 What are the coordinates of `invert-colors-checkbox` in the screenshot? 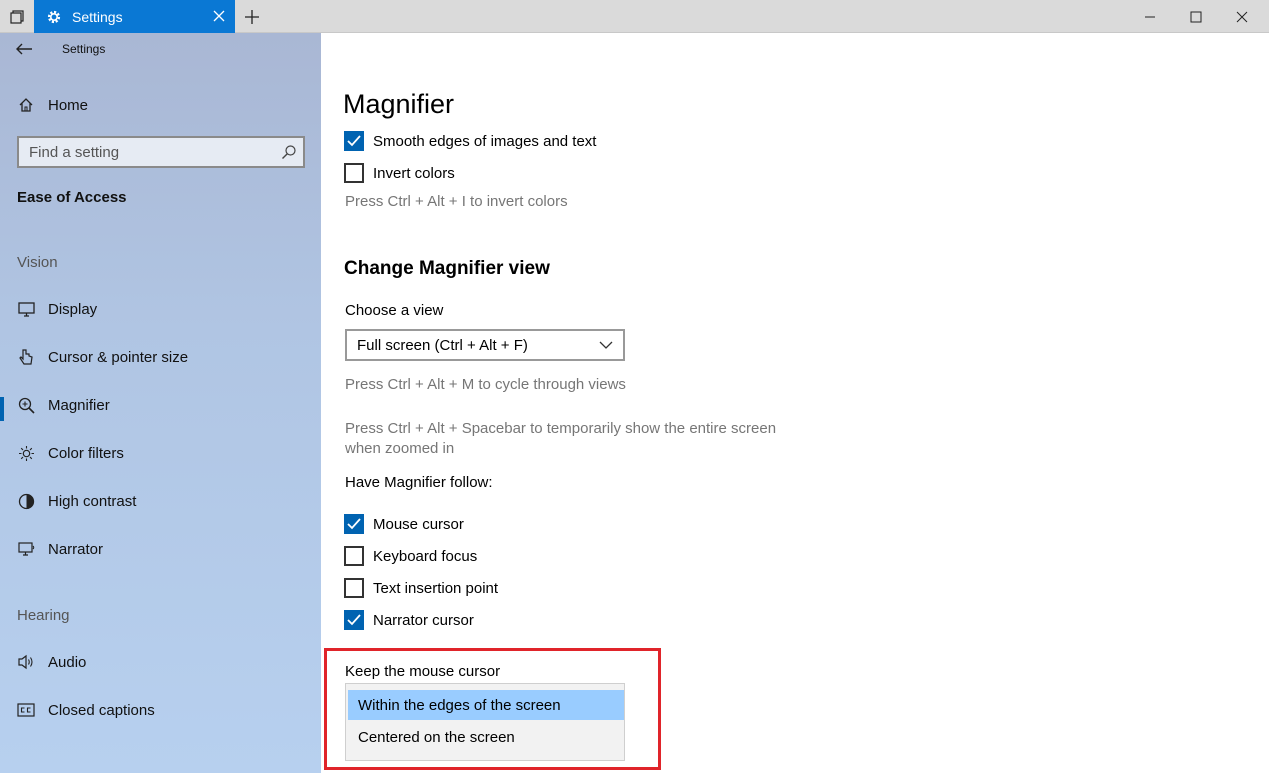 It's located at (354, 173).